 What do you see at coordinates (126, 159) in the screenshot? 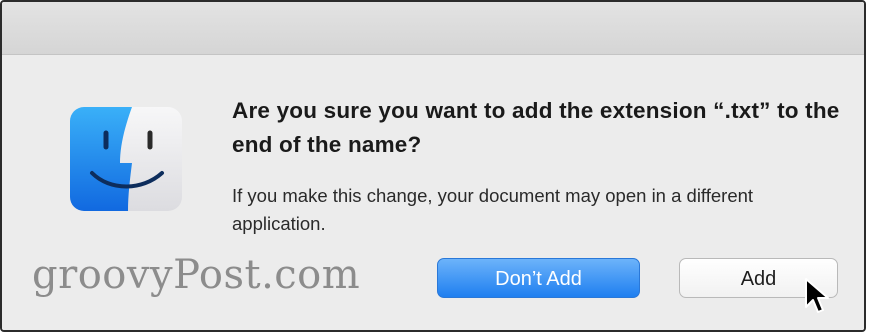
I see `finder-icon` at bounding box center [126, 159].